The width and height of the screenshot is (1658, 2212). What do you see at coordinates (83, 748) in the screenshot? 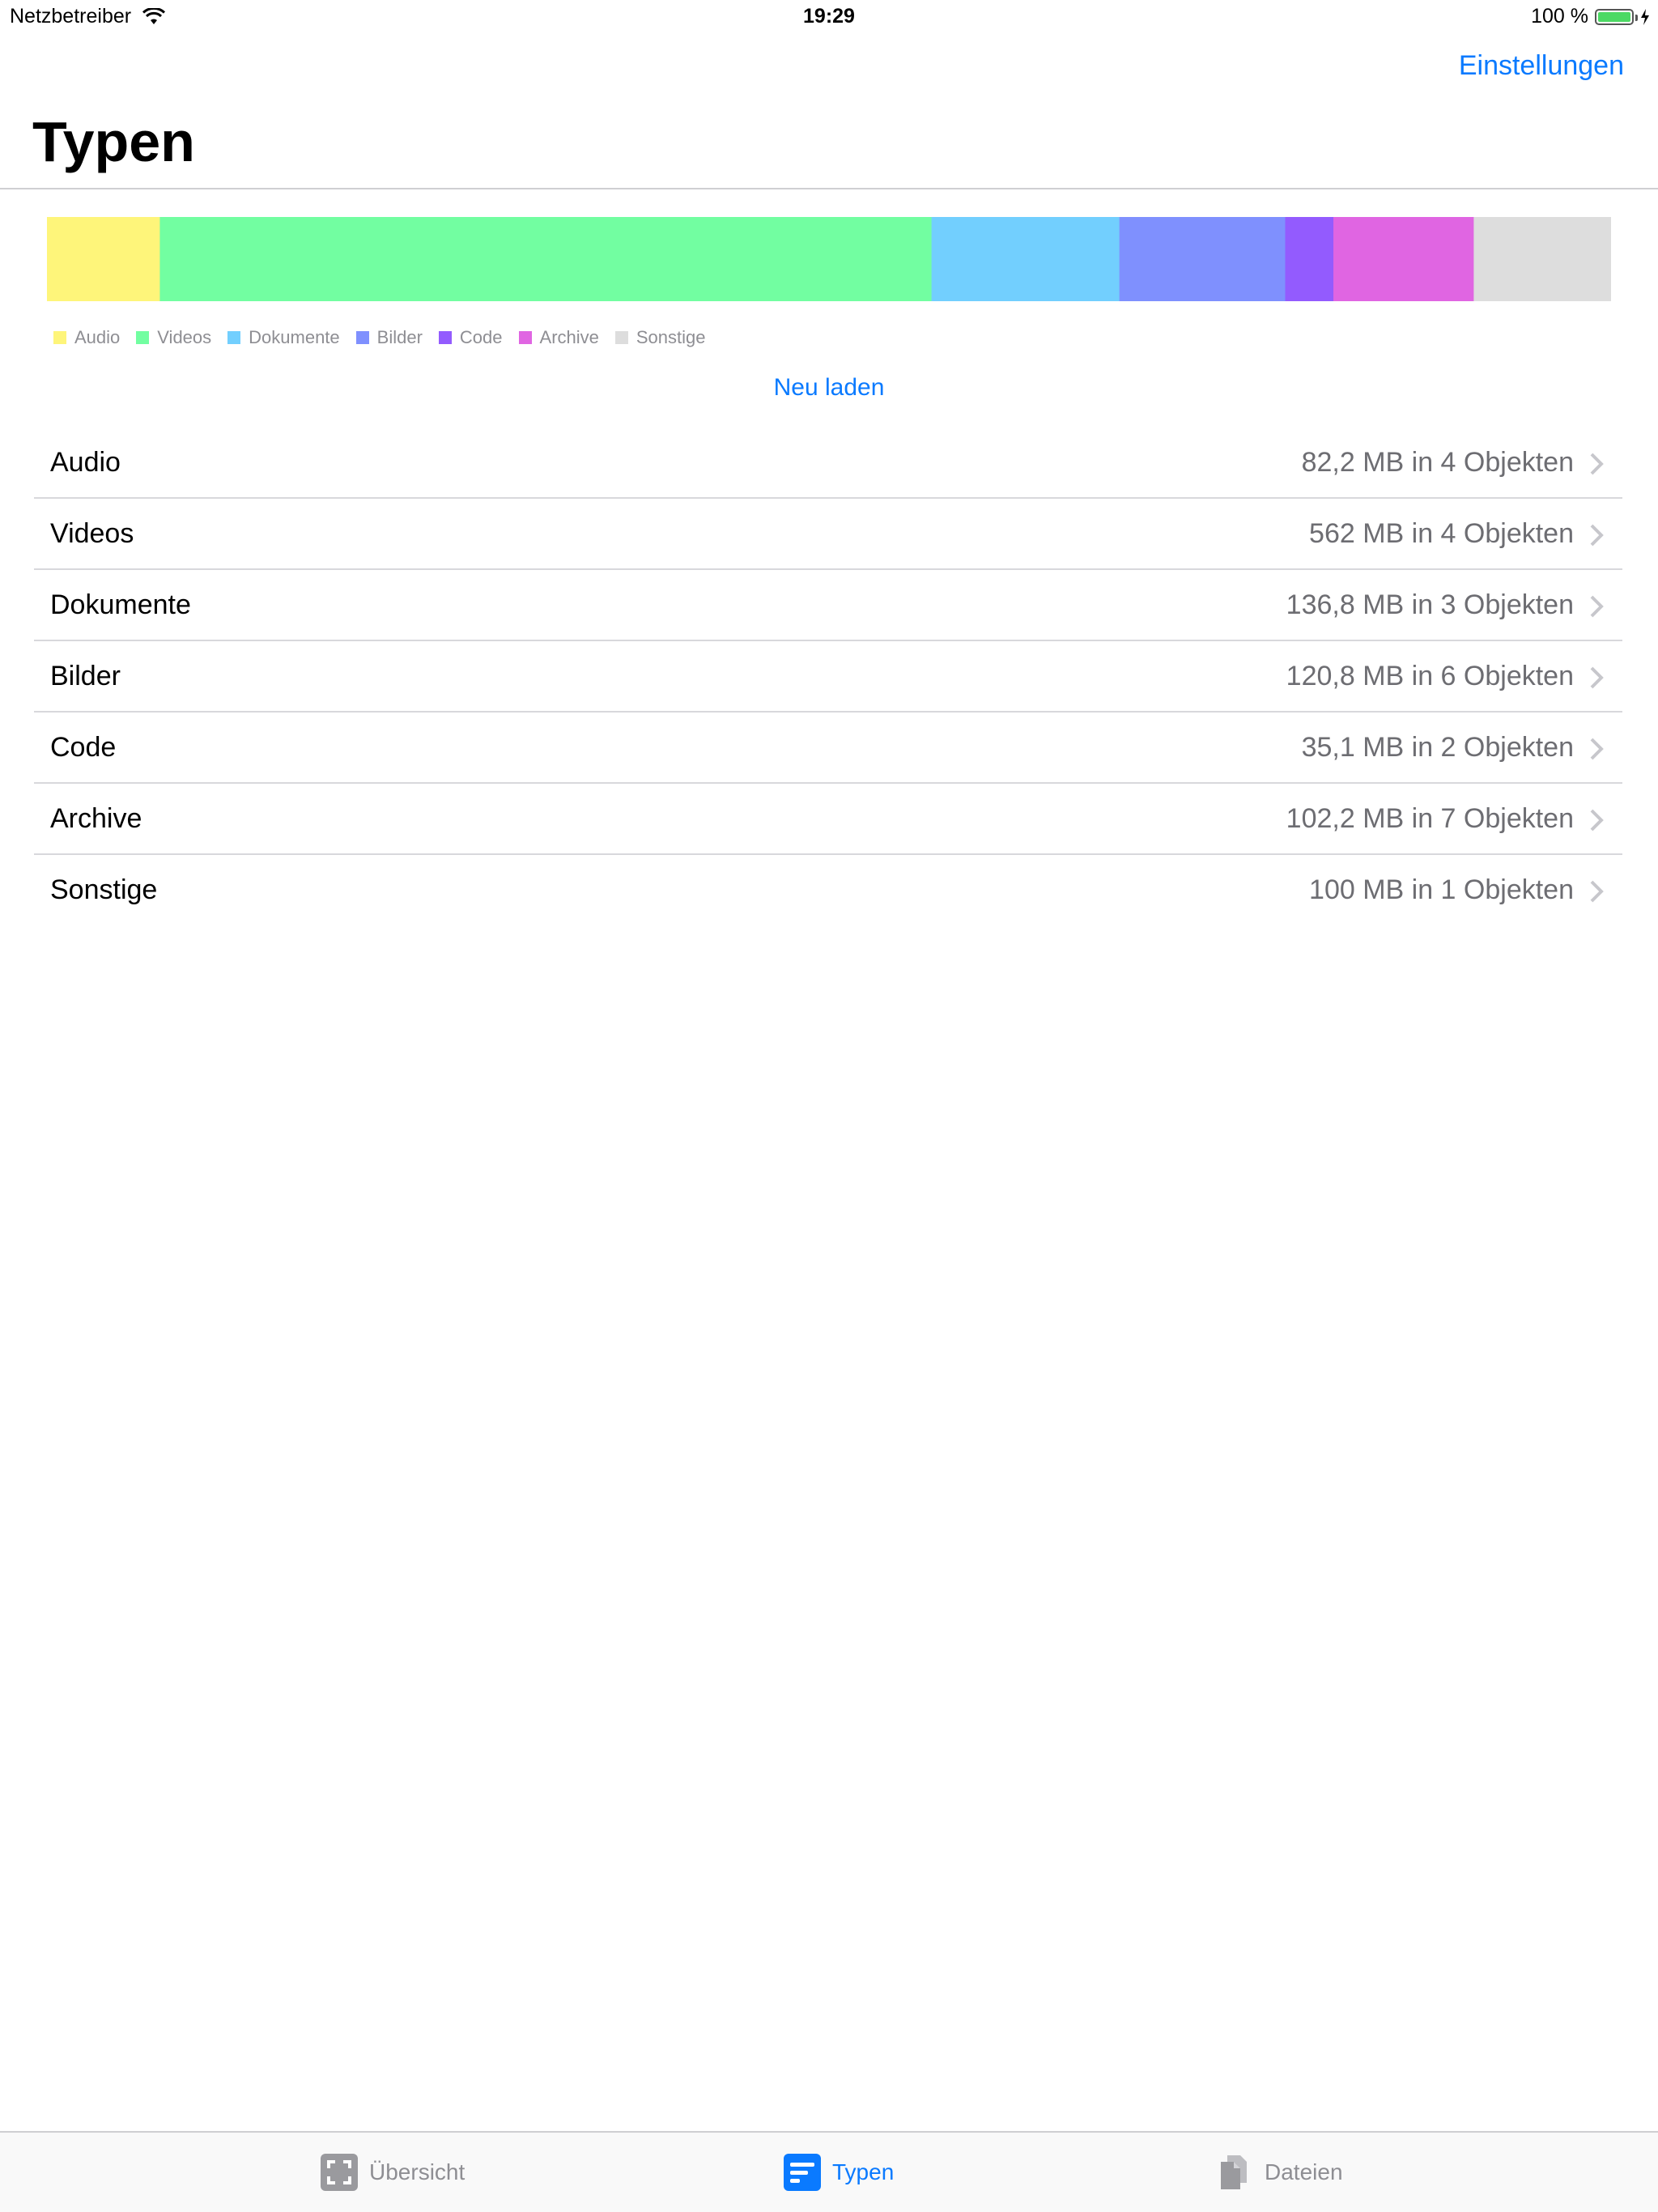
I see `row-label: Code` at bounding box center [83, 748].